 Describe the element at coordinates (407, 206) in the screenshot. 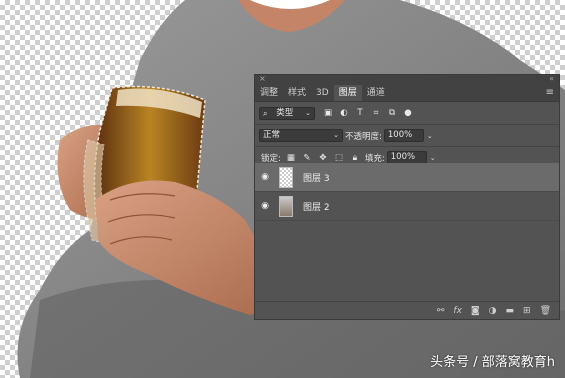

I see `layer-row: ◉ 图层 2` at that location.